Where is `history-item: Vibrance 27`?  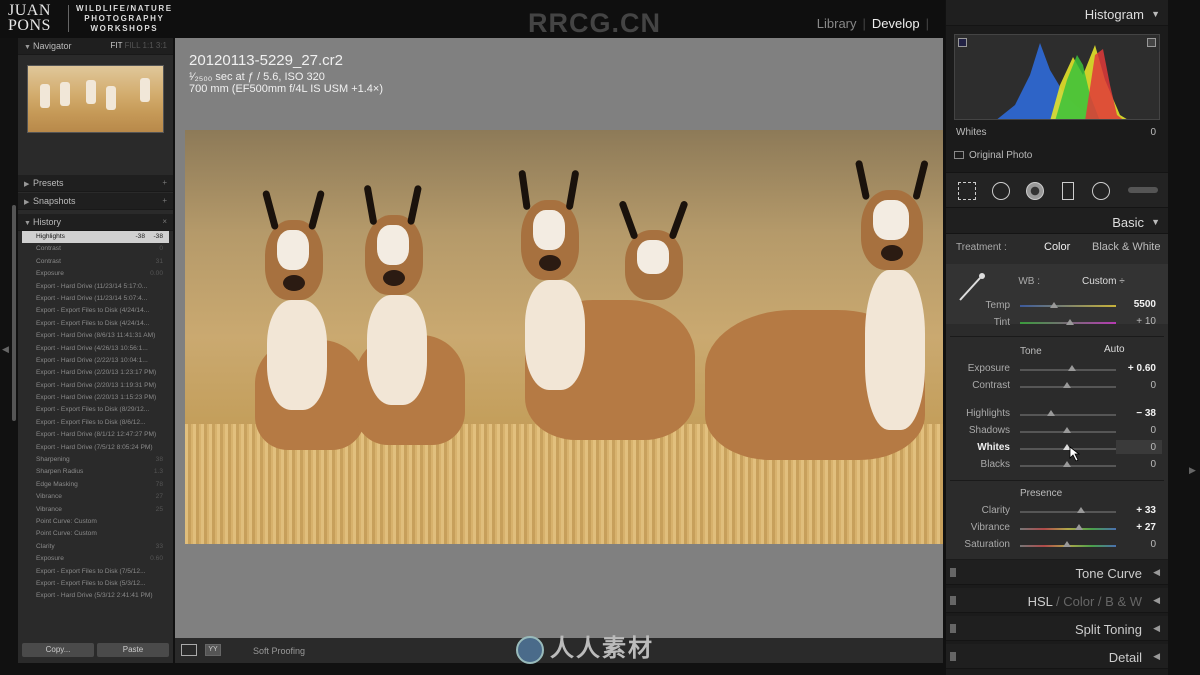
history-item: Vibrance 27 is located at coordinates (95, 497).